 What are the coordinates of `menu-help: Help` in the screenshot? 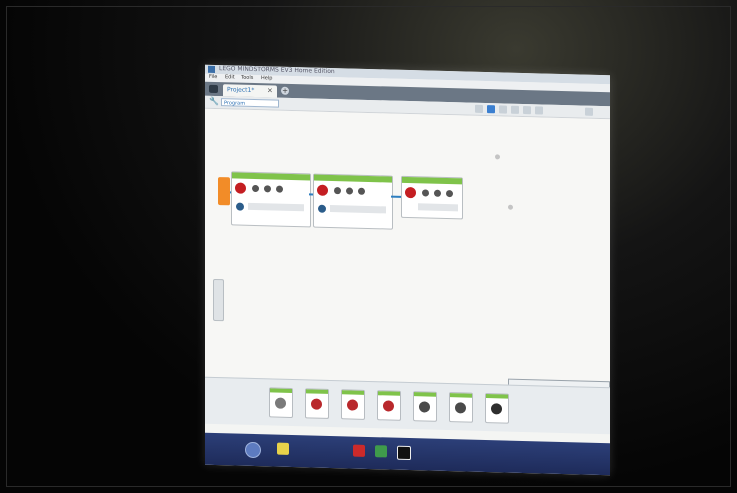 It's located at (266, 78).